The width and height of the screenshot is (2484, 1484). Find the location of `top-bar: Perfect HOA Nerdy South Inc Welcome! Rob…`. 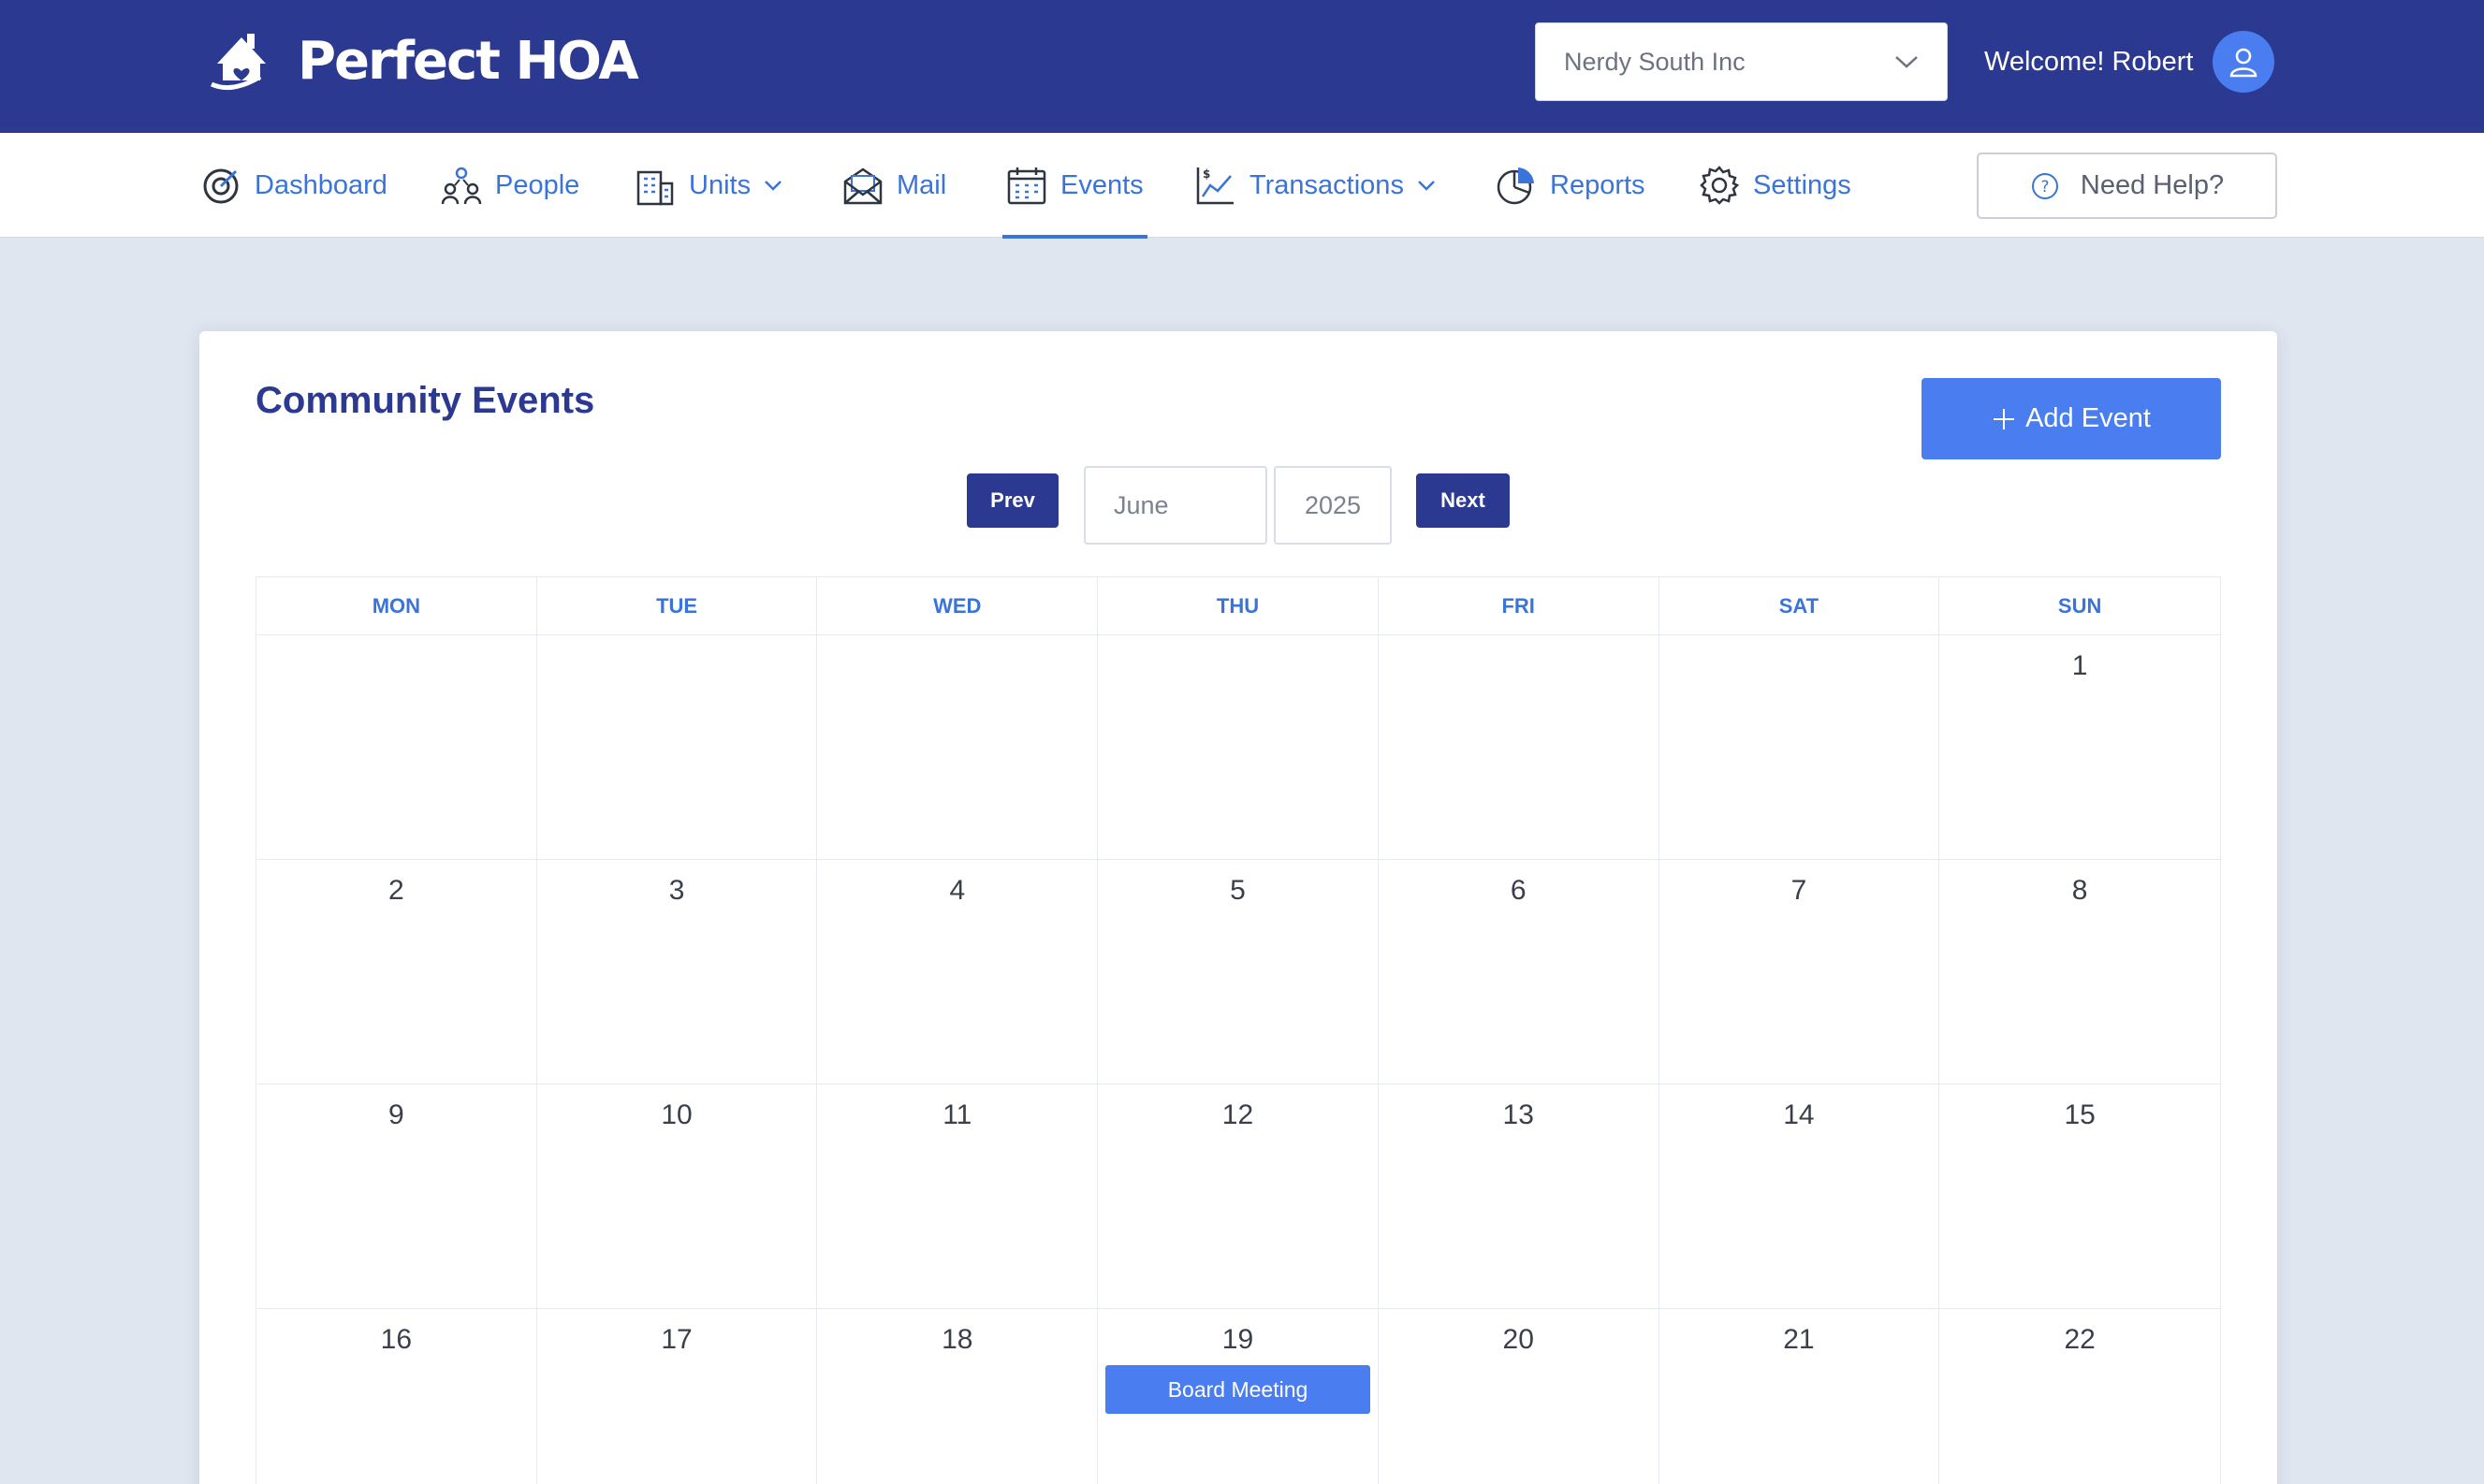

top-bar: Perfect HOA Nerdy South Inc Welcome! Rob… is located at coordinates (1242, 66).